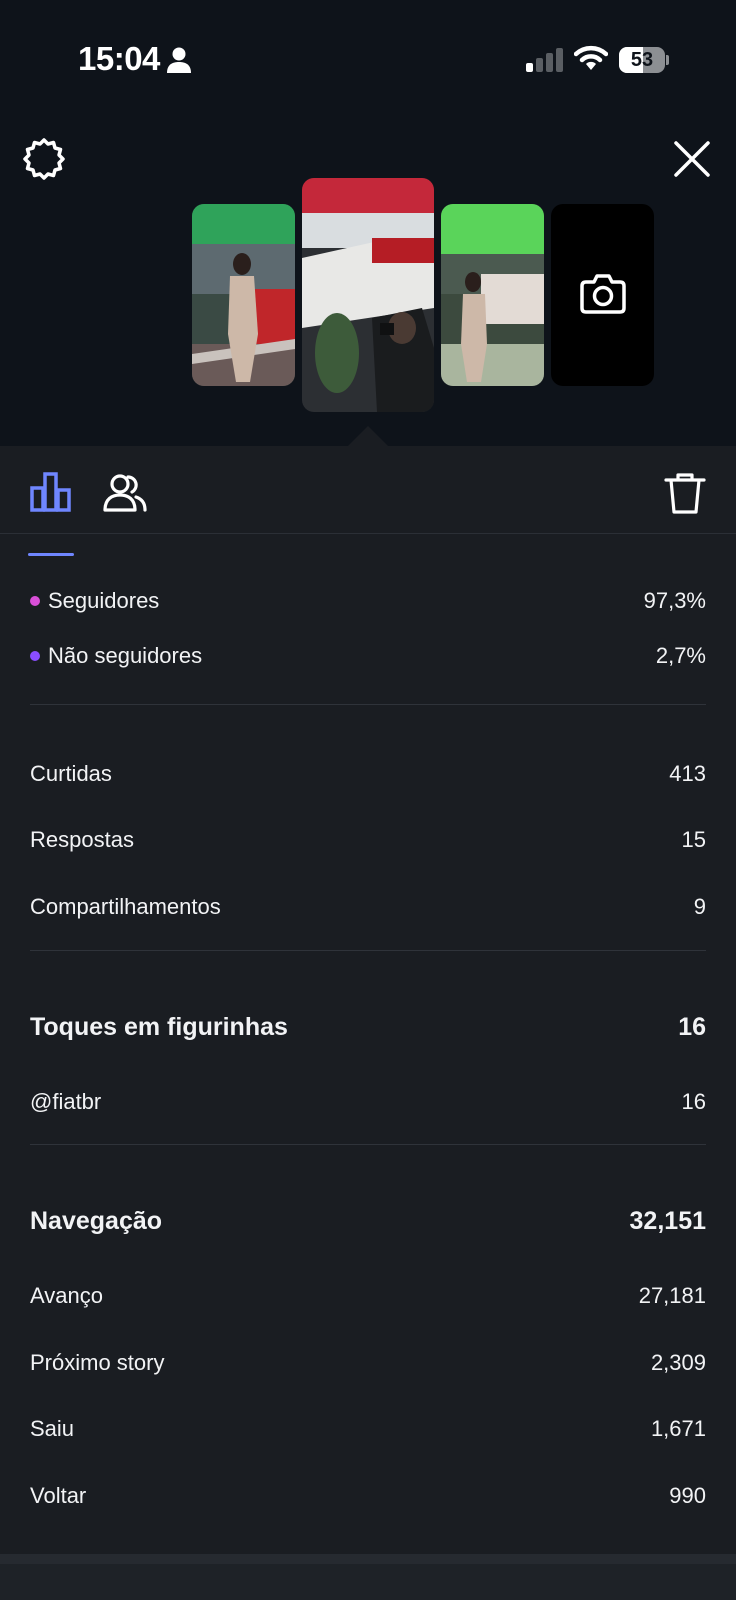 The height and width of the screenshot is (1600, 736). What do you see at coordinates (368, 1296) in the screenshot?
I see `navigation-row-forward: Avanço 27,181` at bounding box center [368, 1296].